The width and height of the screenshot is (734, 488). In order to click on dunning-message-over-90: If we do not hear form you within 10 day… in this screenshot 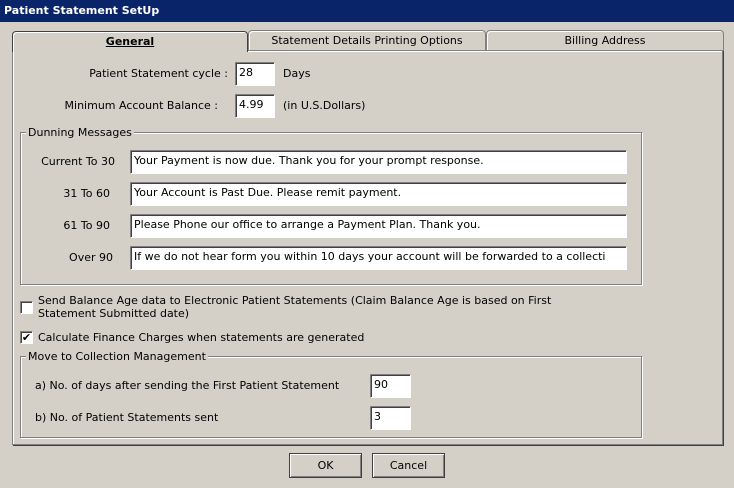, I will do `click(378, 258)`.